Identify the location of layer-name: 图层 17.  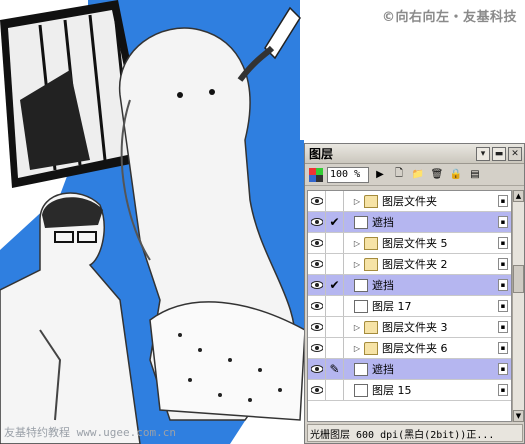
(392, 306).